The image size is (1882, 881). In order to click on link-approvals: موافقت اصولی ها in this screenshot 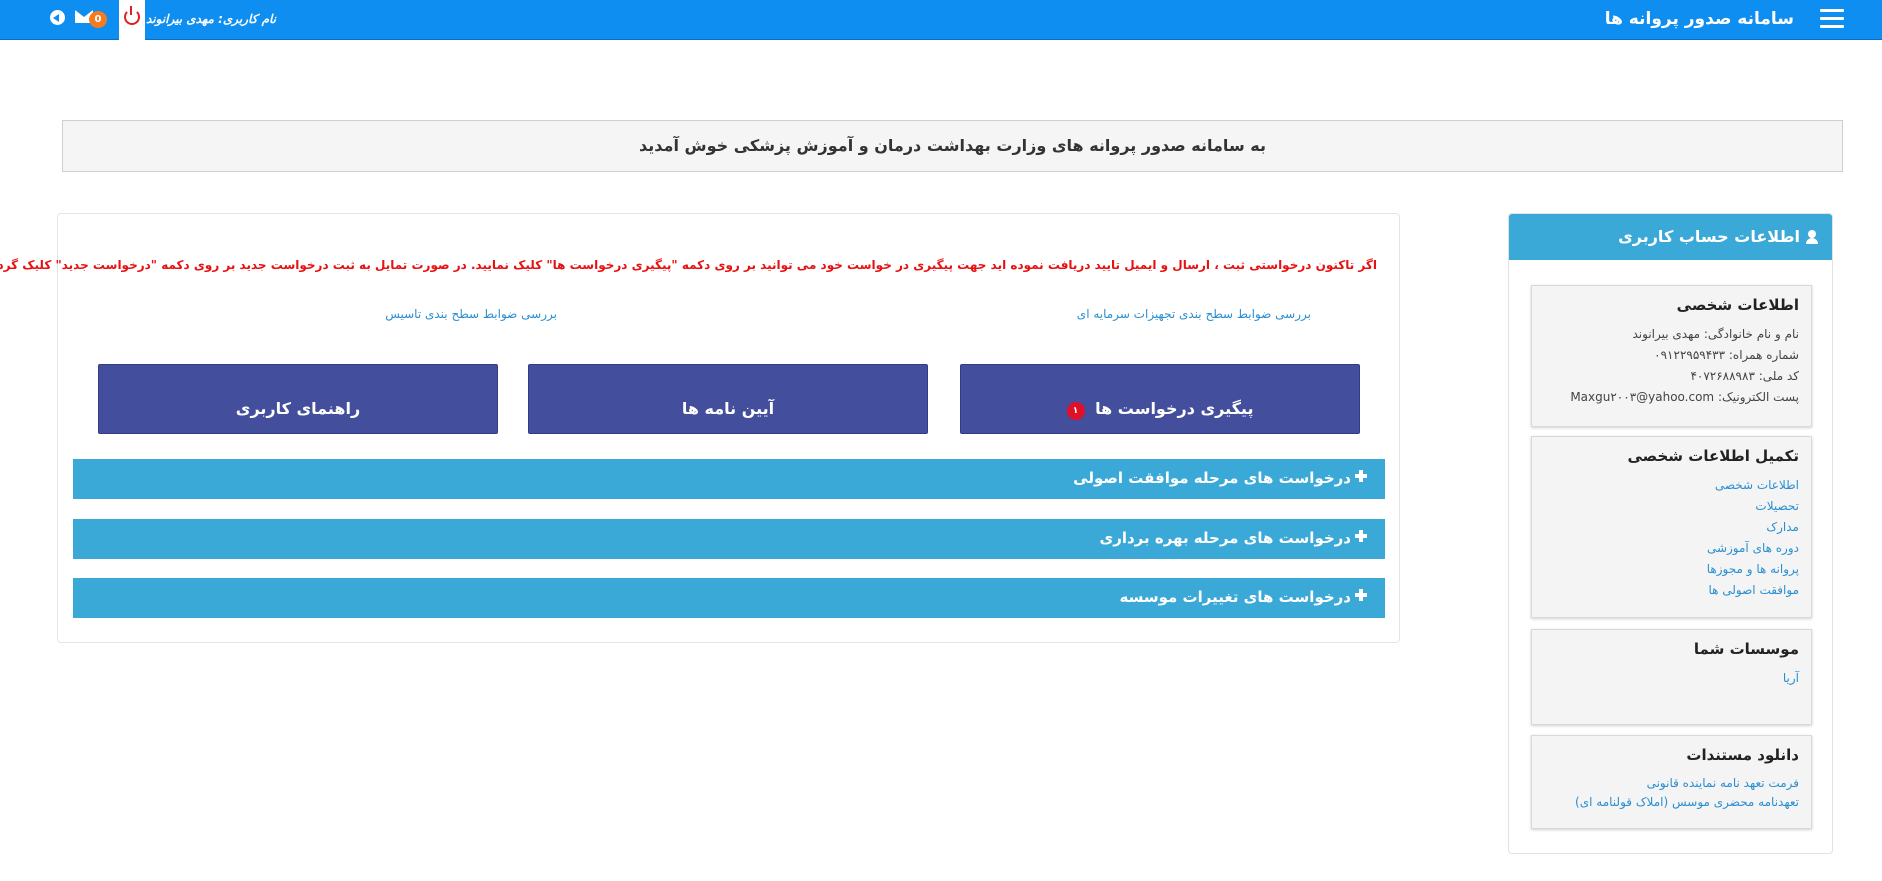, I will do `click(1665, 590)`.